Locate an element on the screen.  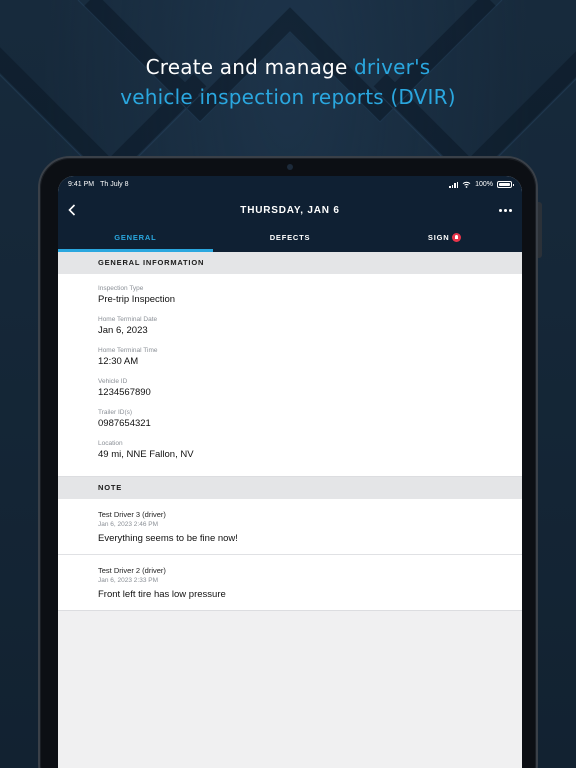
status-bar: 9:41 PM Th July 8 100% is located at coordinates (290, 184).